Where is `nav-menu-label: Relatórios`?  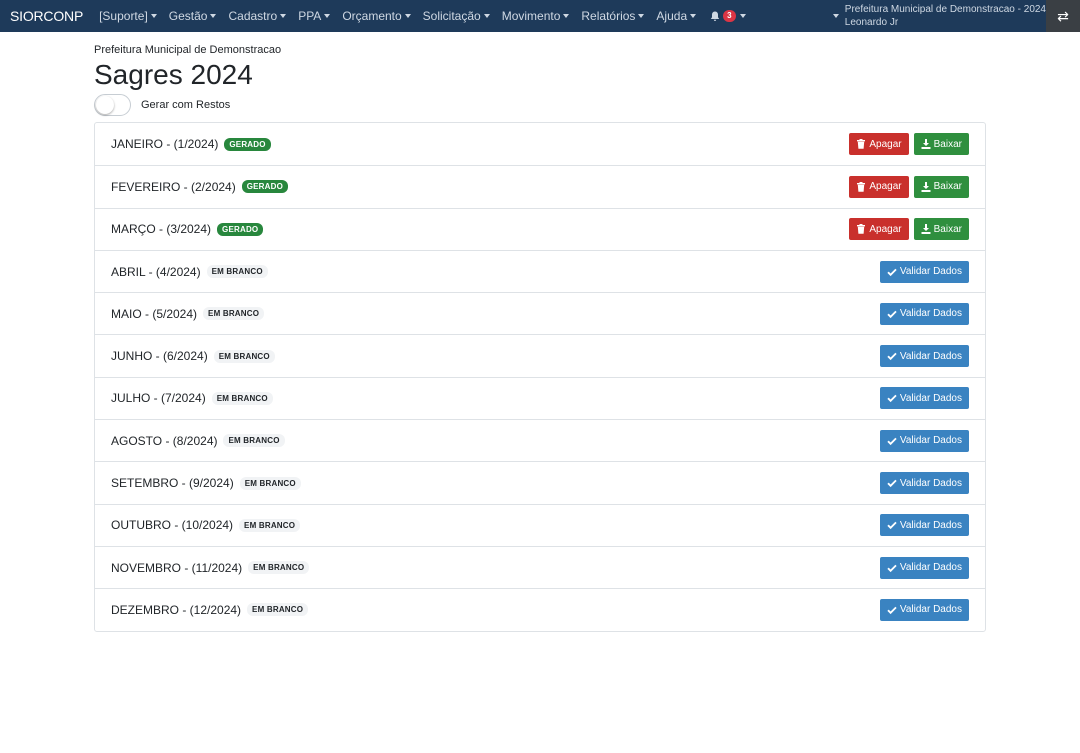
nav-menu-label: Relatórios is located at coordinates (608, 16).